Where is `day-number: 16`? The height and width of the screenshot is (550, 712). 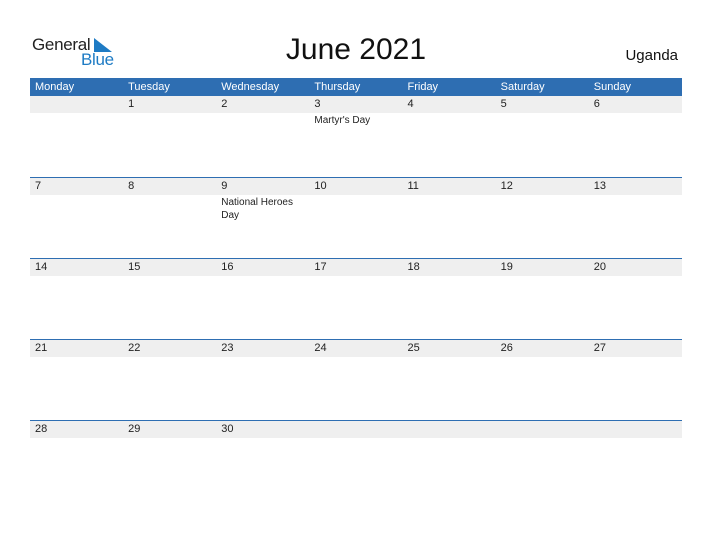
day-number: 16 is located at coordinates (227, 267).